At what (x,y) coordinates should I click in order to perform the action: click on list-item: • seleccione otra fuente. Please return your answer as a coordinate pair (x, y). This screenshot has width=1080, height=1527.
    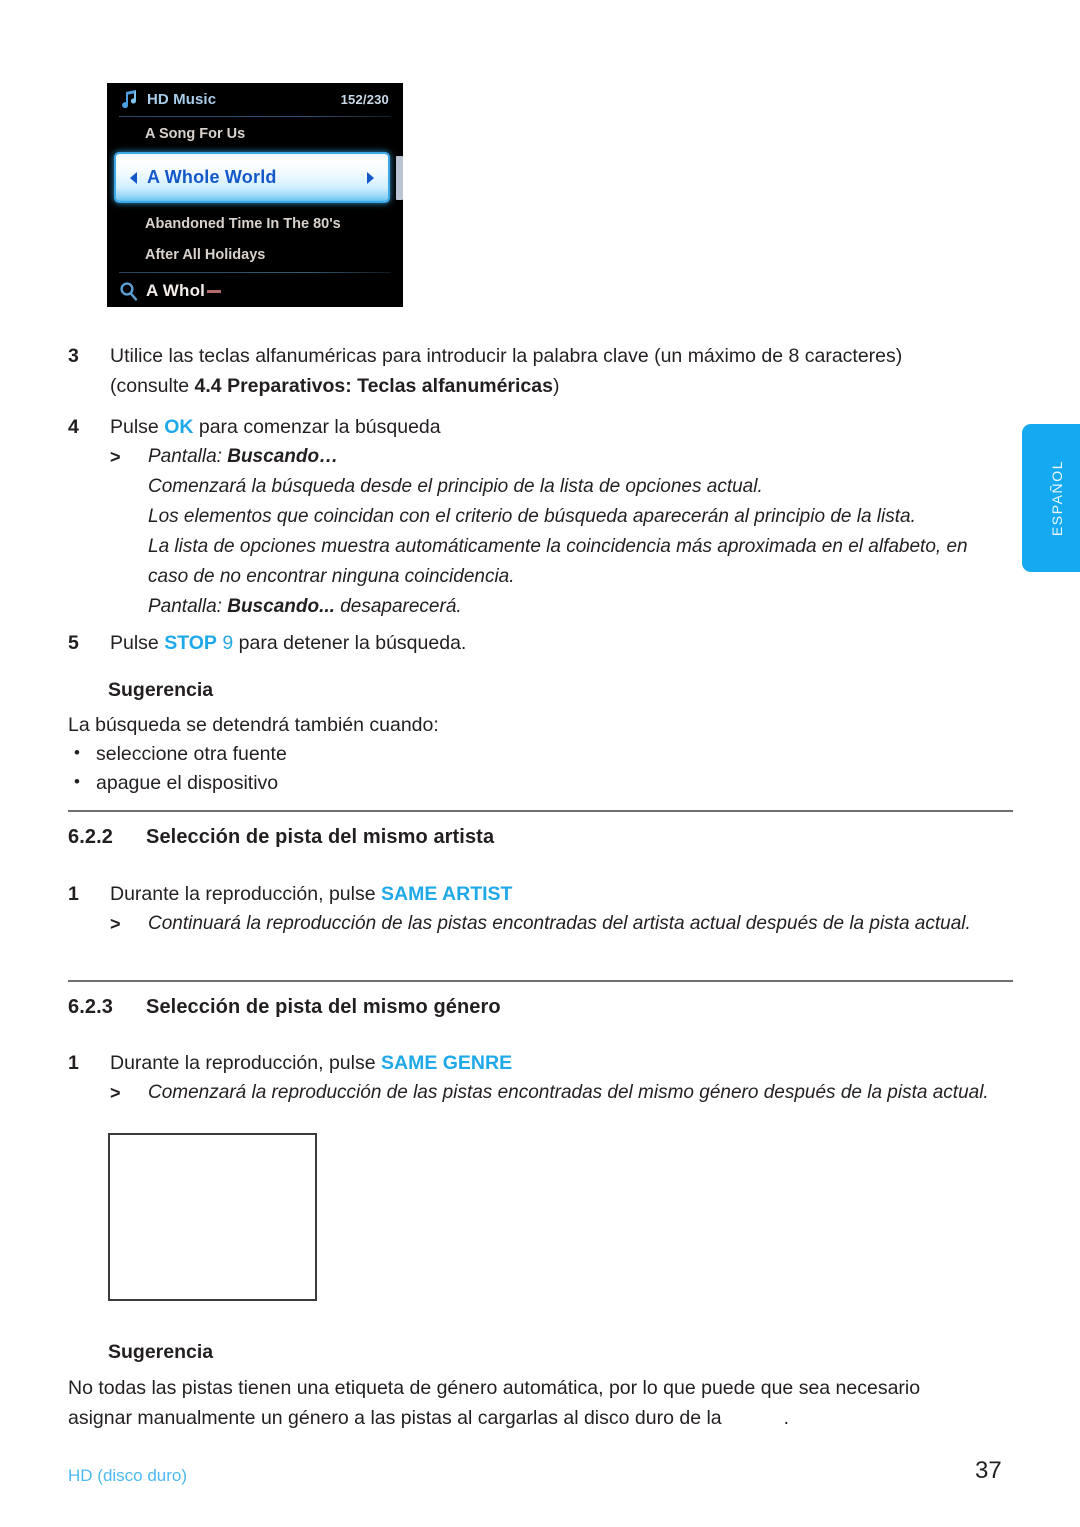
    Looking at the image, I should click on (180, 754).